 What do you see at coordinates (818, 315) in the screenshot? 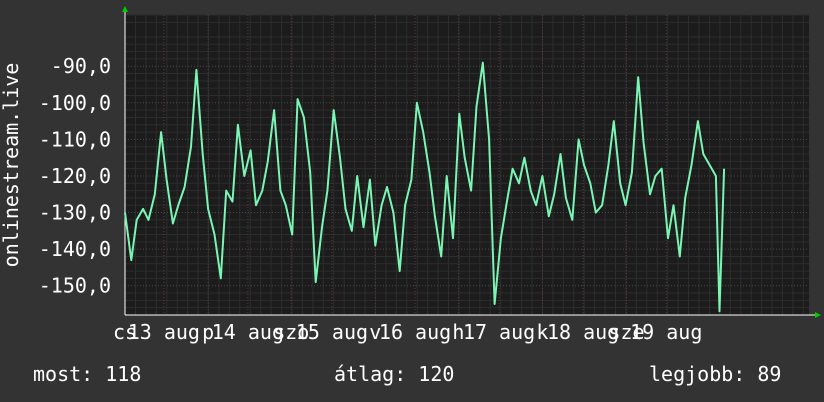
I see `x-axis-arrow` at bounding box center [818, 315].